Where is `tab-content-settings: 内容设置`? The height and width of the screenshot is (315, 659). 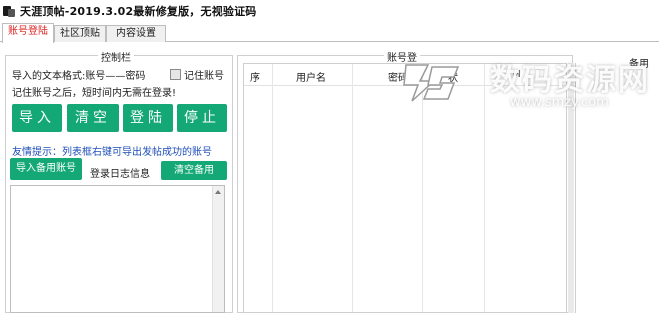
tab-content-settings: 内容设置 is located at coordinates (136, 33).